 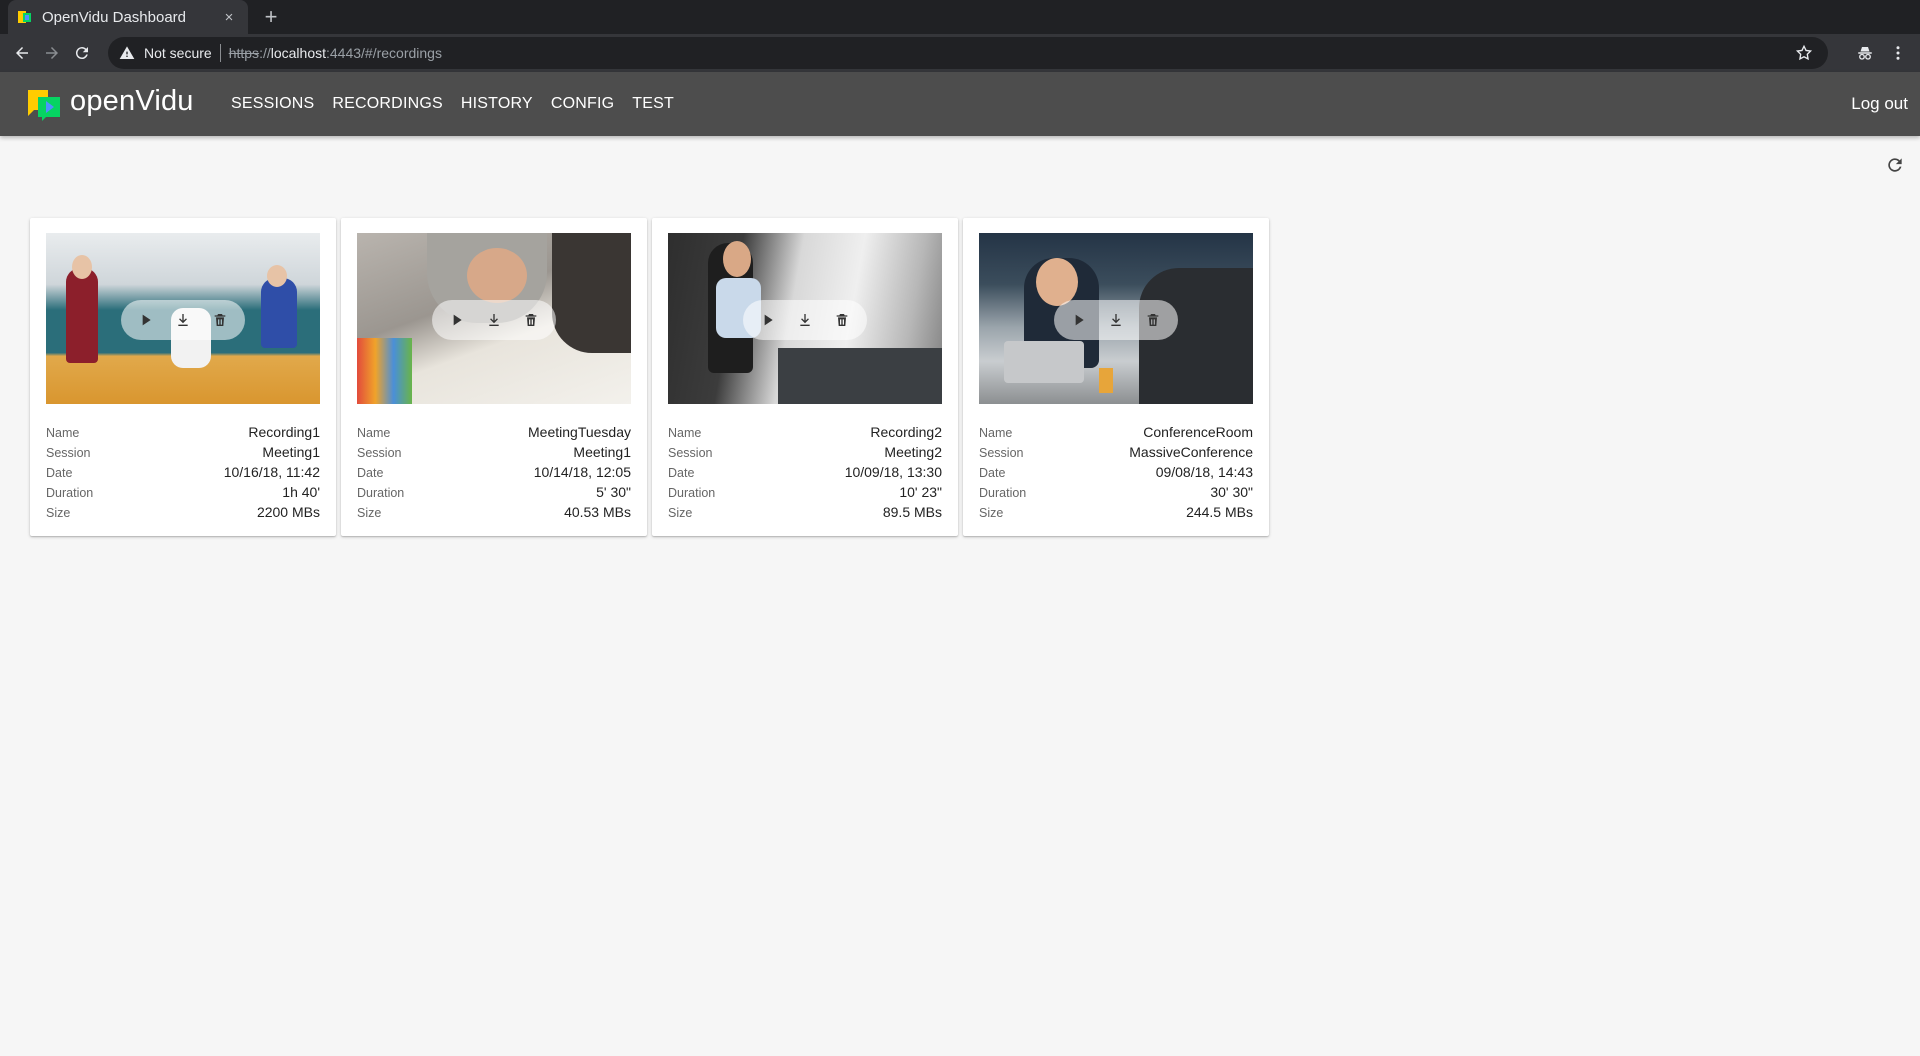 I want to click on omnibox-divider, so click(x=220, y=53).